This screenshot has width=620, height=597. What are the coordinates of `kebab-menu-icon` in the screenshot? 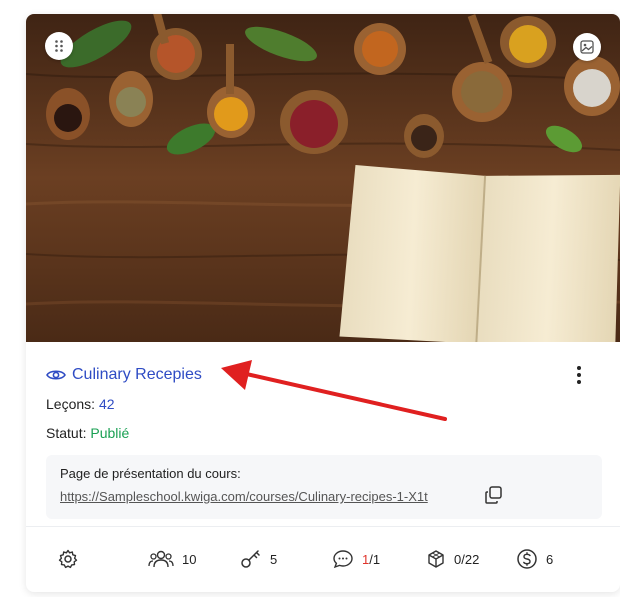 It's located at (579, 368).